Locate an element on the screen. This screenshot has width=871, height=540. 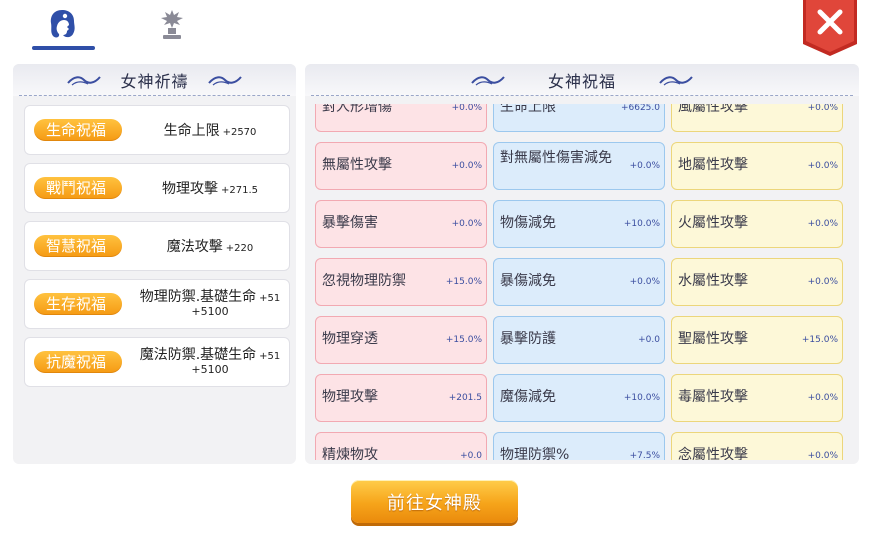
cell-stat-name: 精煉物攻 is located at coordinates (350, 454).